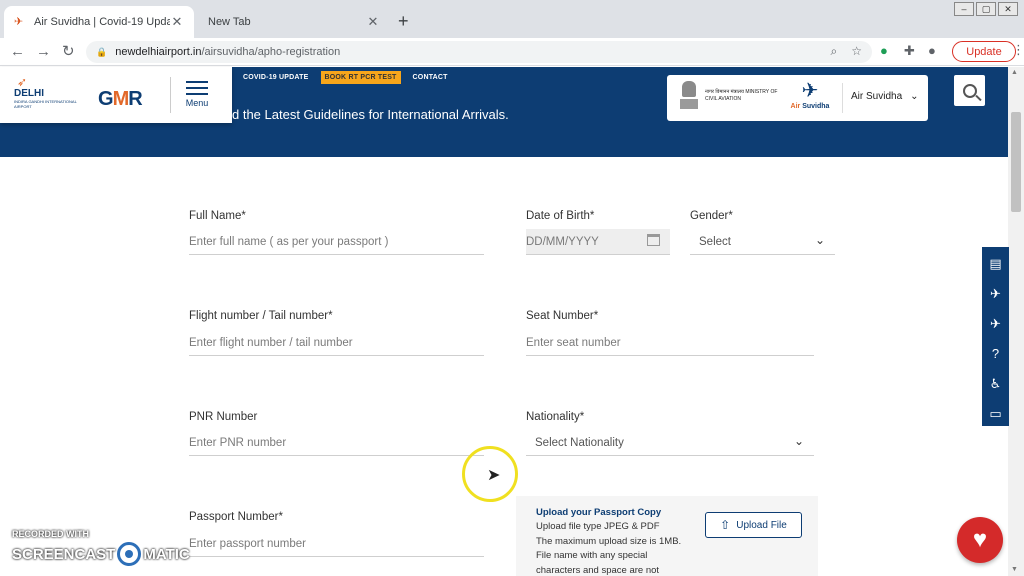  Describe the element at coordinates (197, 103) in the screenshot. I see `menu-label: Menu` at that location.